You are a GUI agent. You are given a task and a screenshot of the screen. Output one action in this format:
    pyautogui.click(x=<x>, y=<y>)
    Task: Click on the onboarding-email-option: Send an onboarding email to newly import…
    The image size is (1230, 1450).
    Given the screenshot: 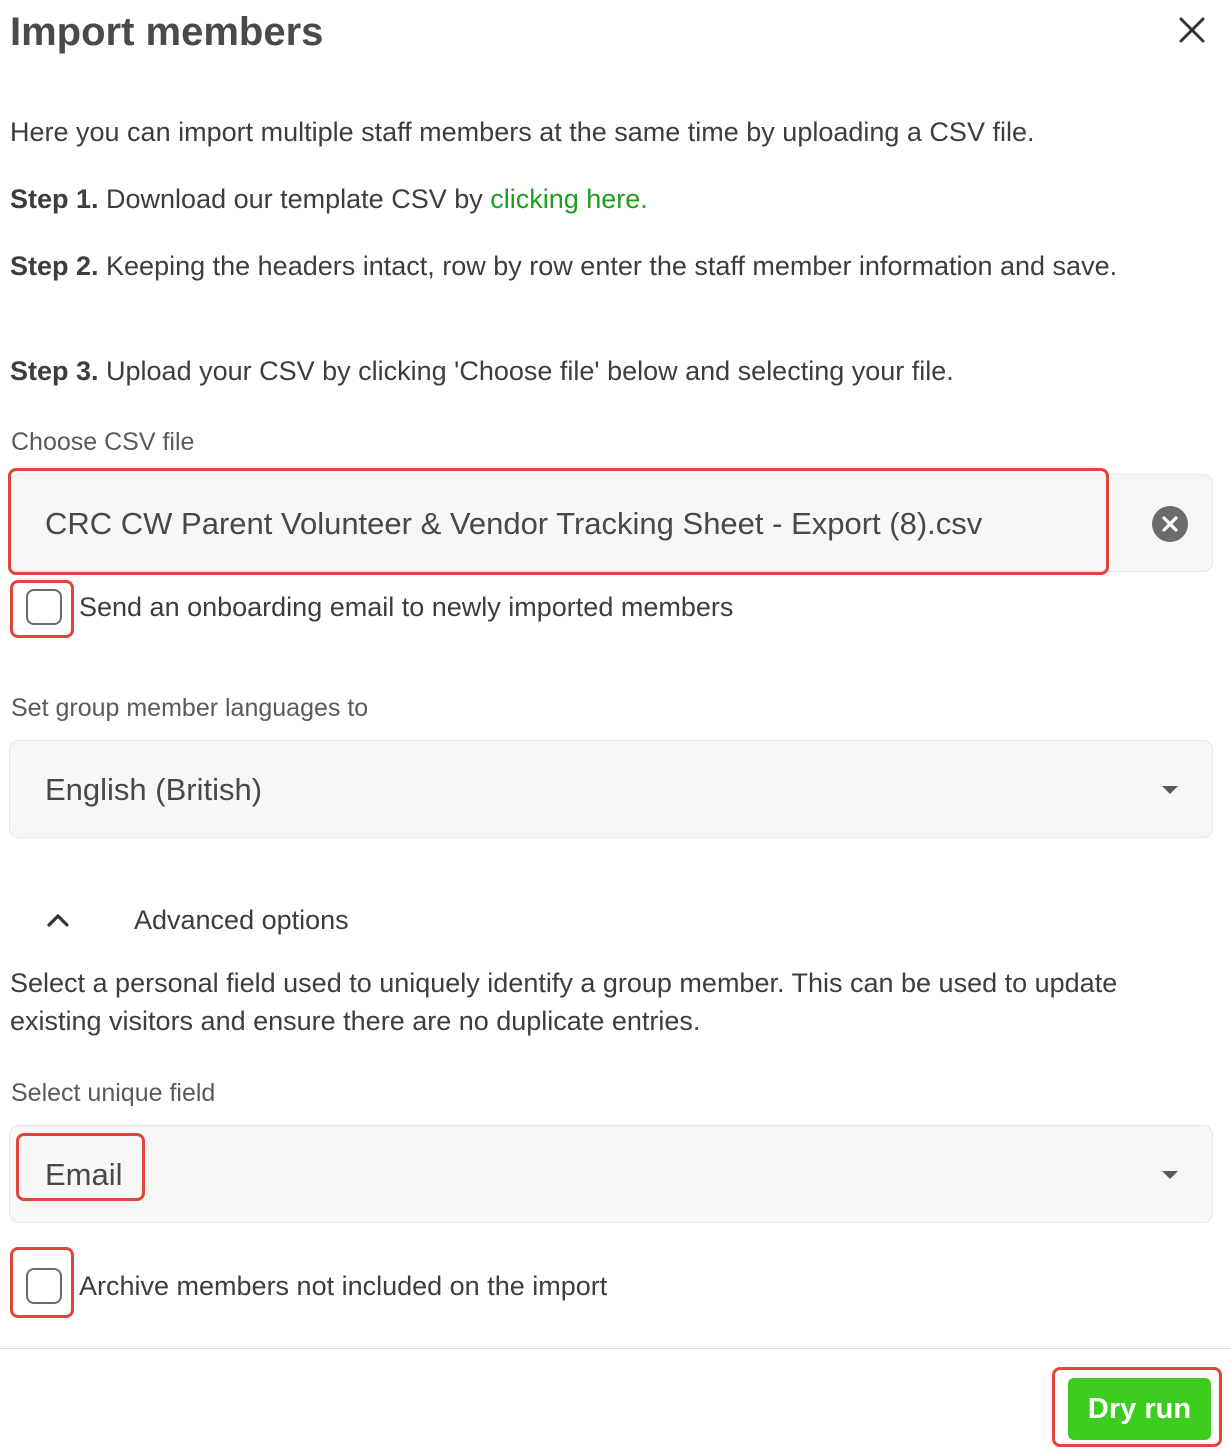 What is the action you would take?
    pyautogui.click(x=379, y=607)
    